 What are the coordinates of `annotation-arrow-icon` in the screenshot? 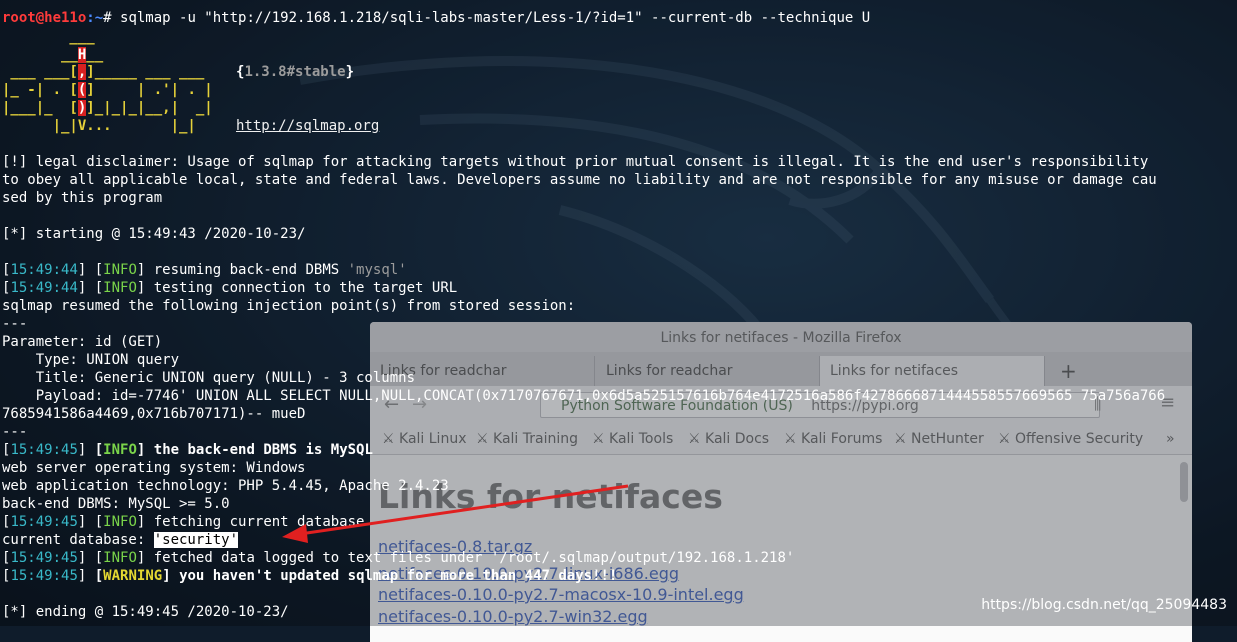 It's located at (455, 513).